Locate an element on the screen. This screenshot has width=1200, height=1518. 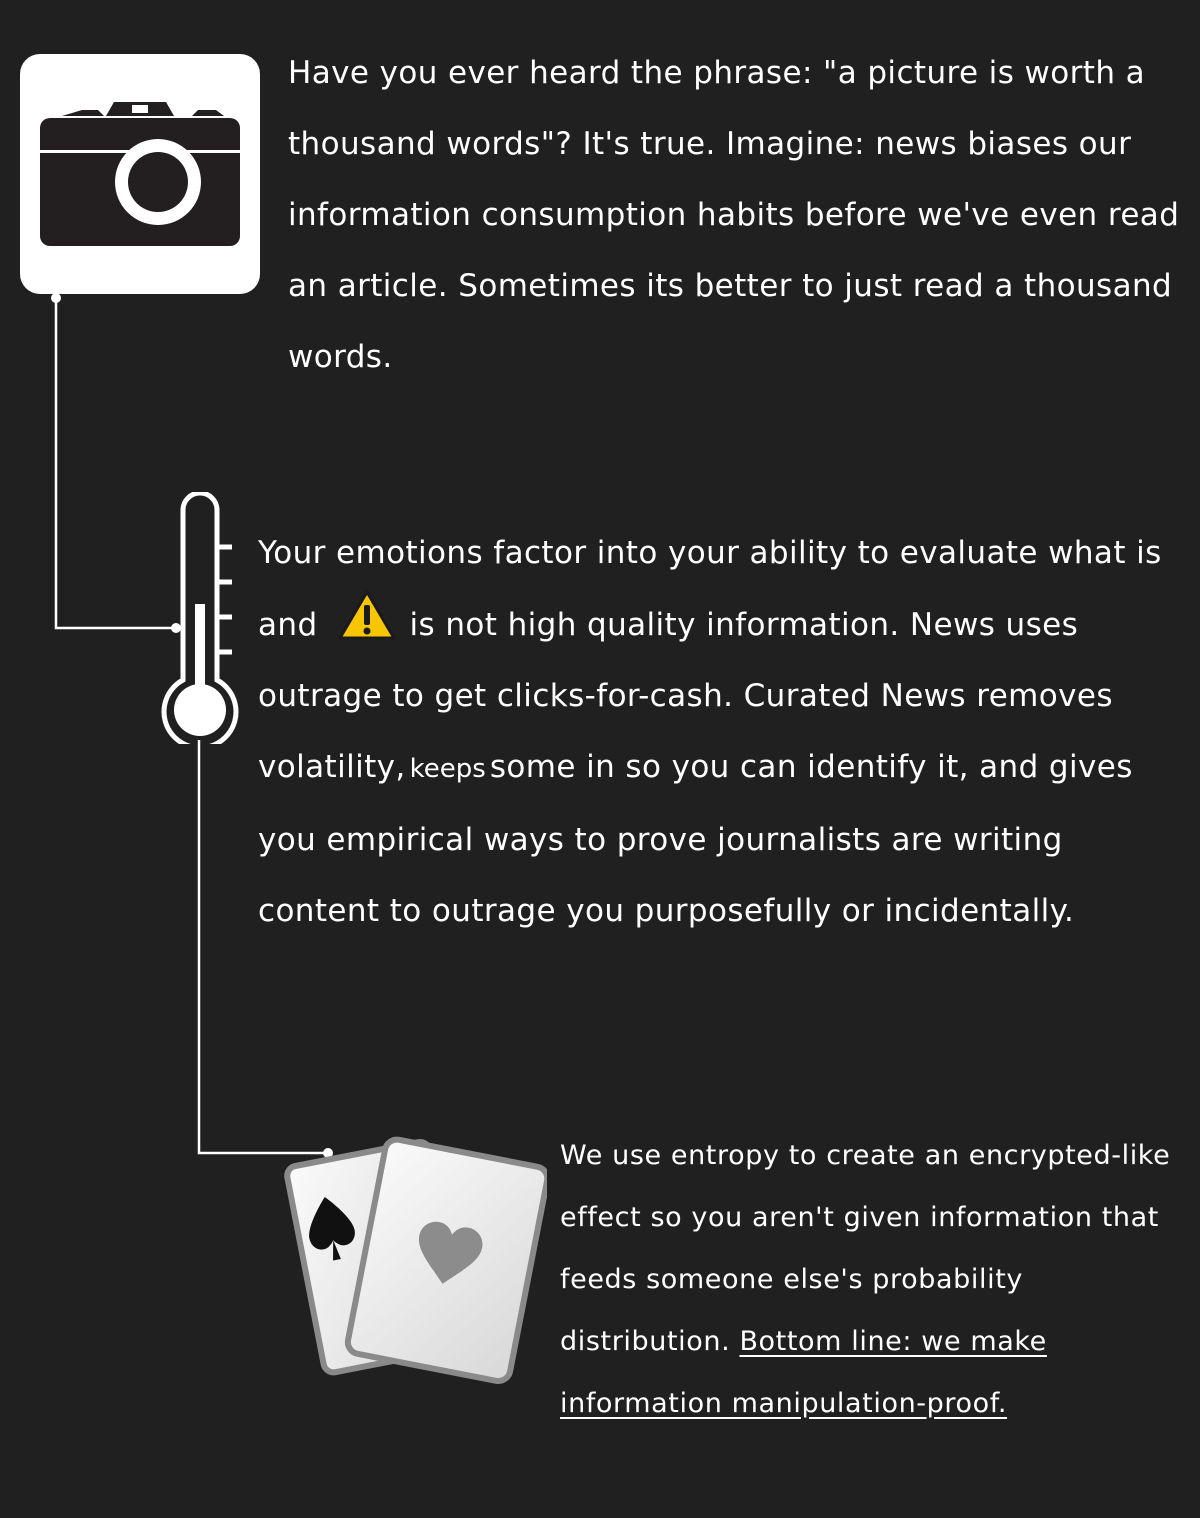
warning-icon is located at coordinates (367, 615).